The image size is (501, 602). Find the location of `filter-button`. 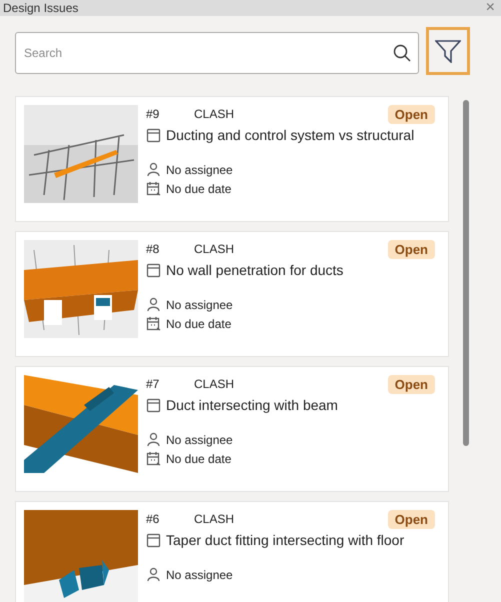

filter-button is located at coordinates (448, 51).